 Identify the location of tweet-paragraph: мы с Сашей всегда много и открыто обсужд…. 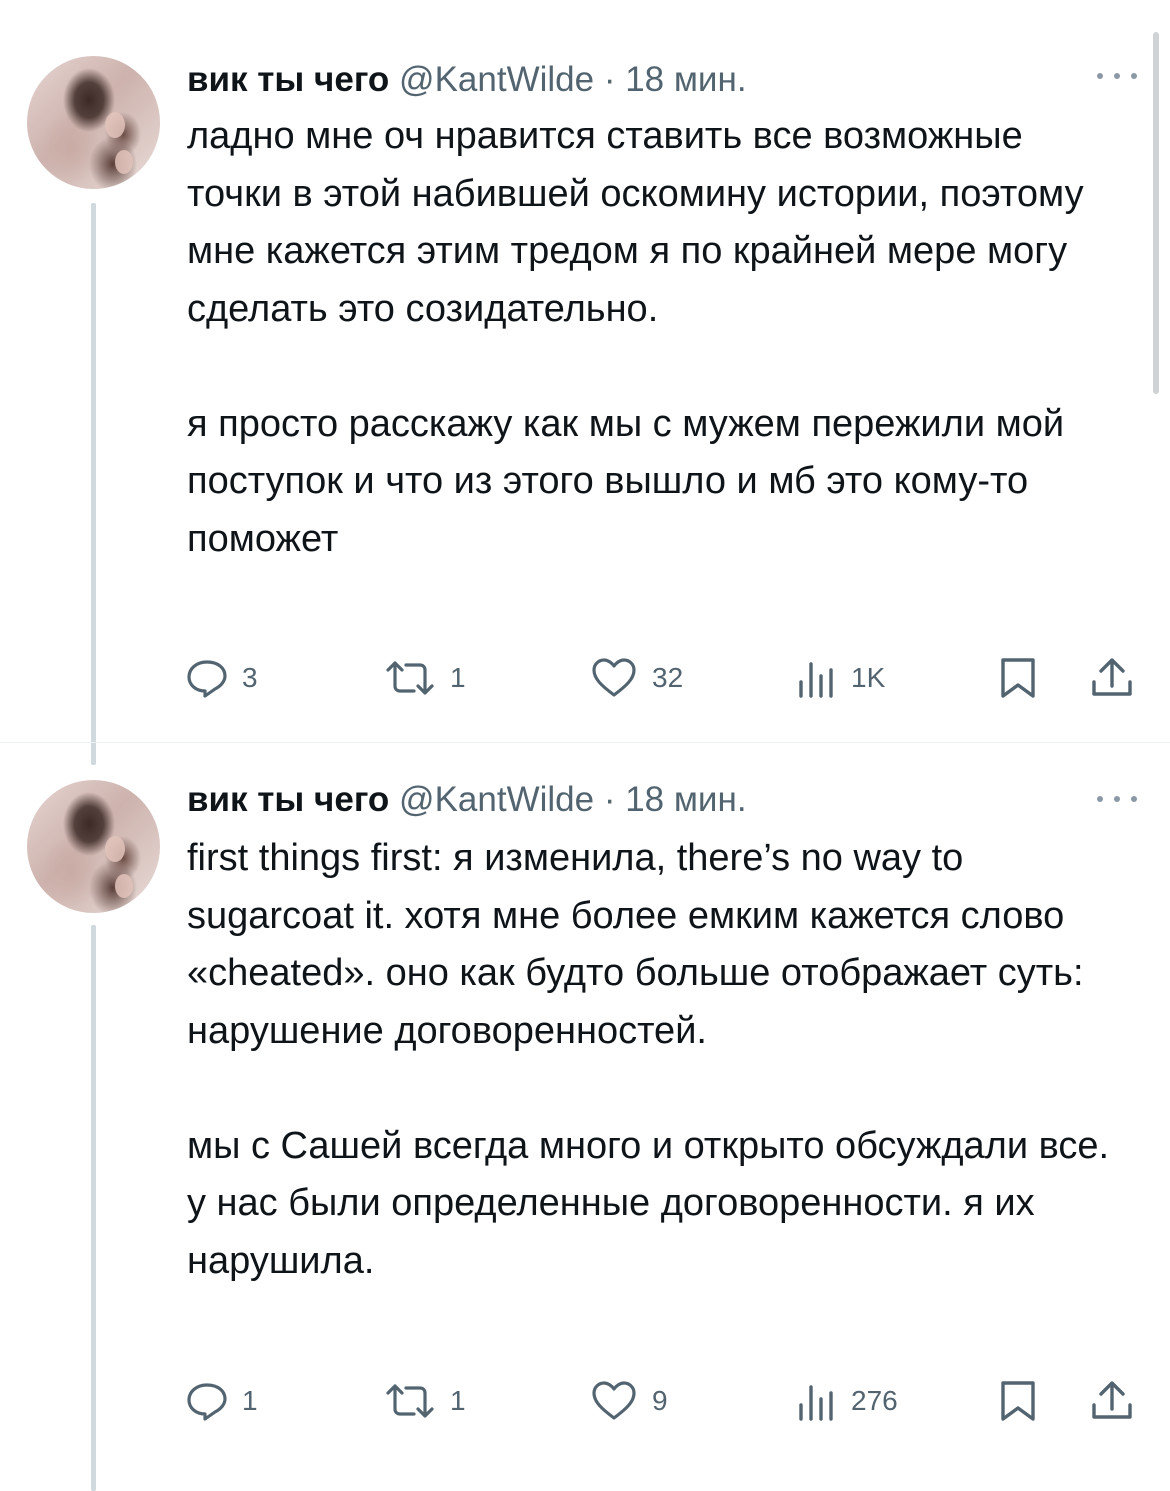
(648, 1203).